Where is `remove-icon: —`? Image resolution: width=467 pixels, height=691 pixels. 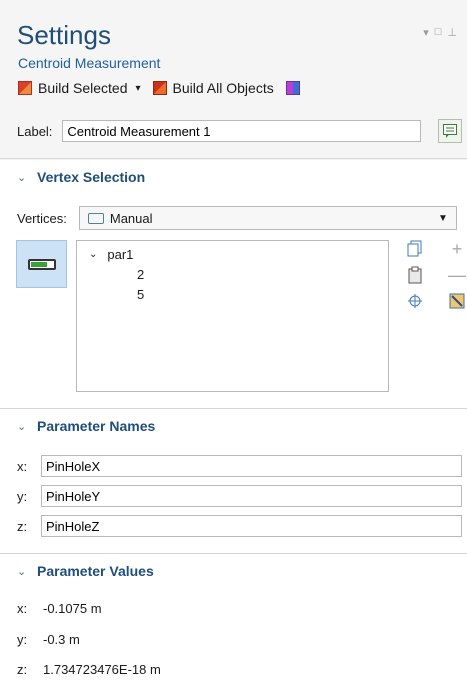 remove-icon: — is located at coordinates (456, 275).